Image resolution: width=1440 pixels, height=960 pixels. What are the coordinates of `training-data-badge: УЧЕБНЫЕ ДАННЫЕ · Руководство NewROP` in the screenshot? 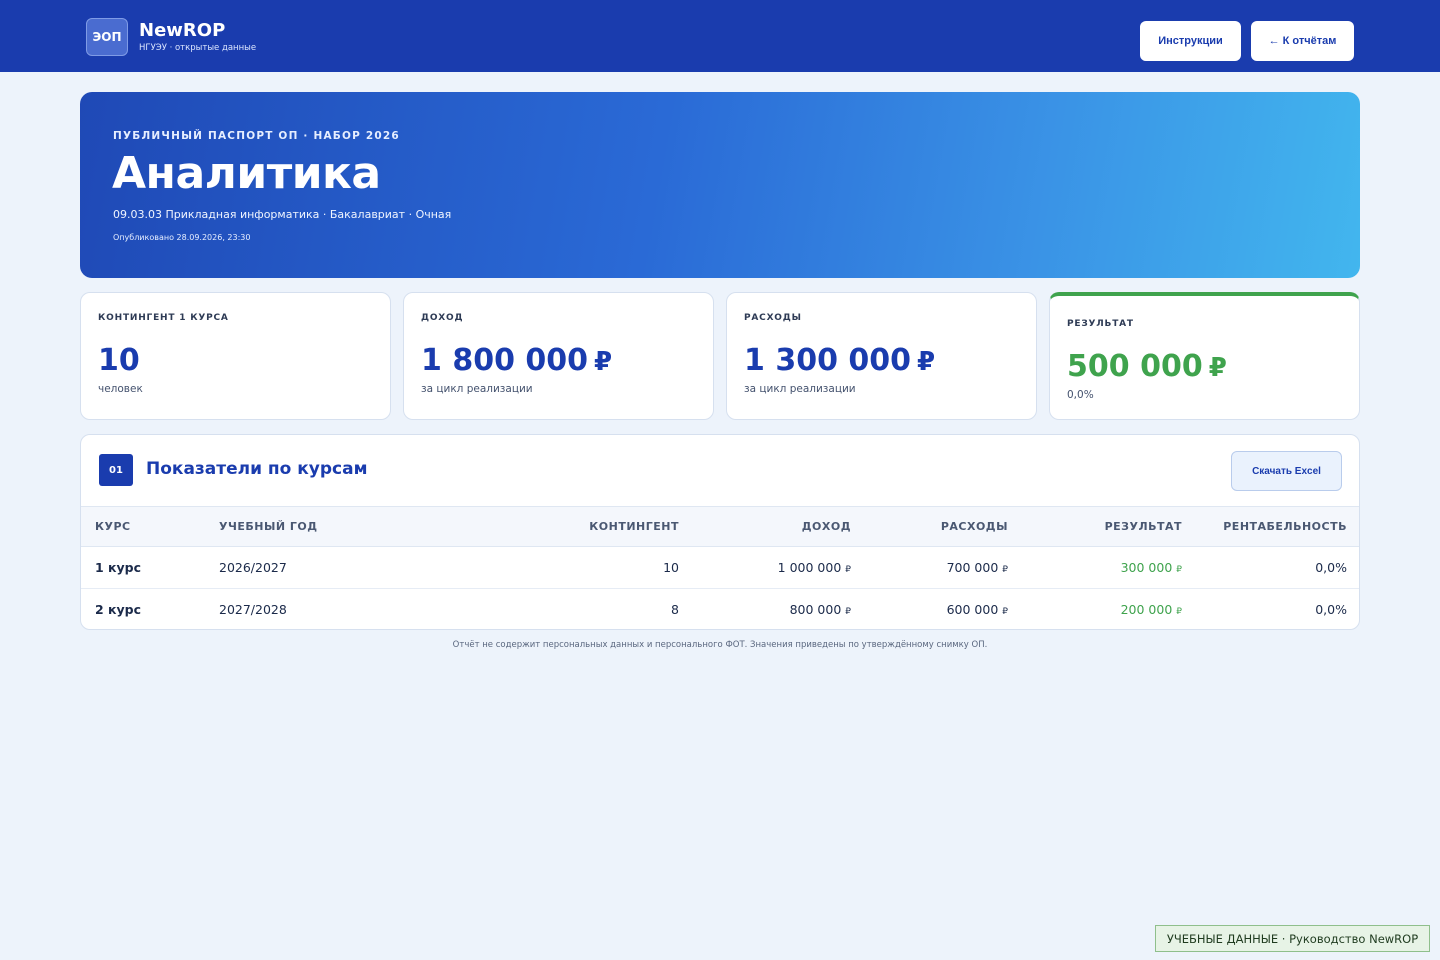 It's located at (1292, 938).